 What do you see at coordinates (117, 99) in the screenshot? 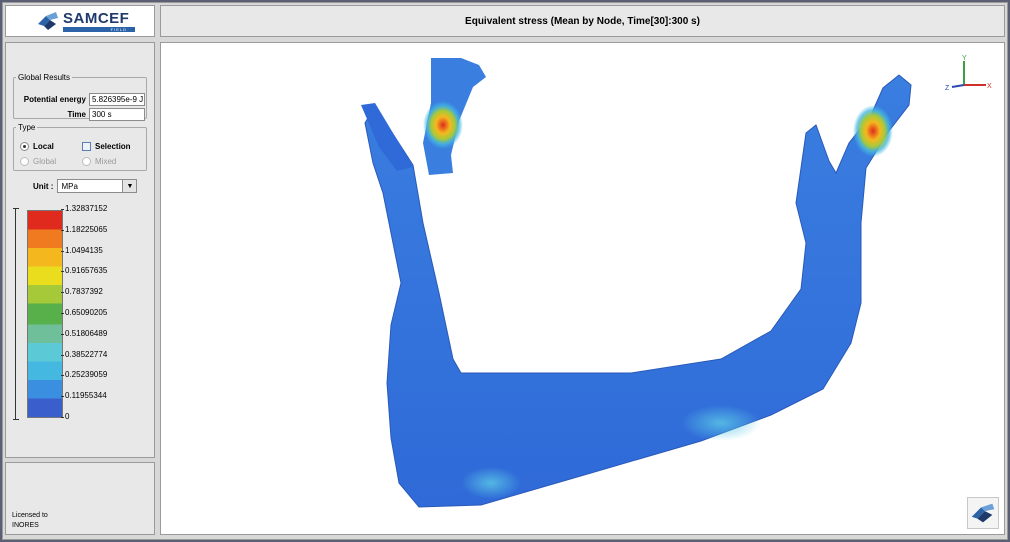
I see `potential-energy-field: 5.826395e-9 J` at bounding box center [117, 99].